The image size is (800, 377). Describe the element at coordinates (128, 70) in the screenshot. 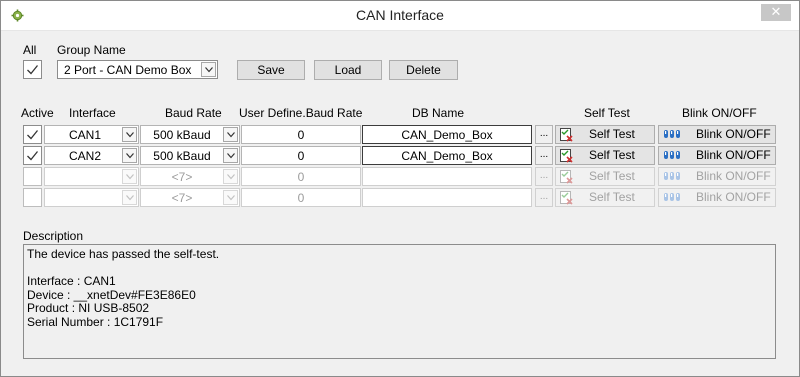

I see `group-name-value: 2 Port - CAN Demo Box` at that location.